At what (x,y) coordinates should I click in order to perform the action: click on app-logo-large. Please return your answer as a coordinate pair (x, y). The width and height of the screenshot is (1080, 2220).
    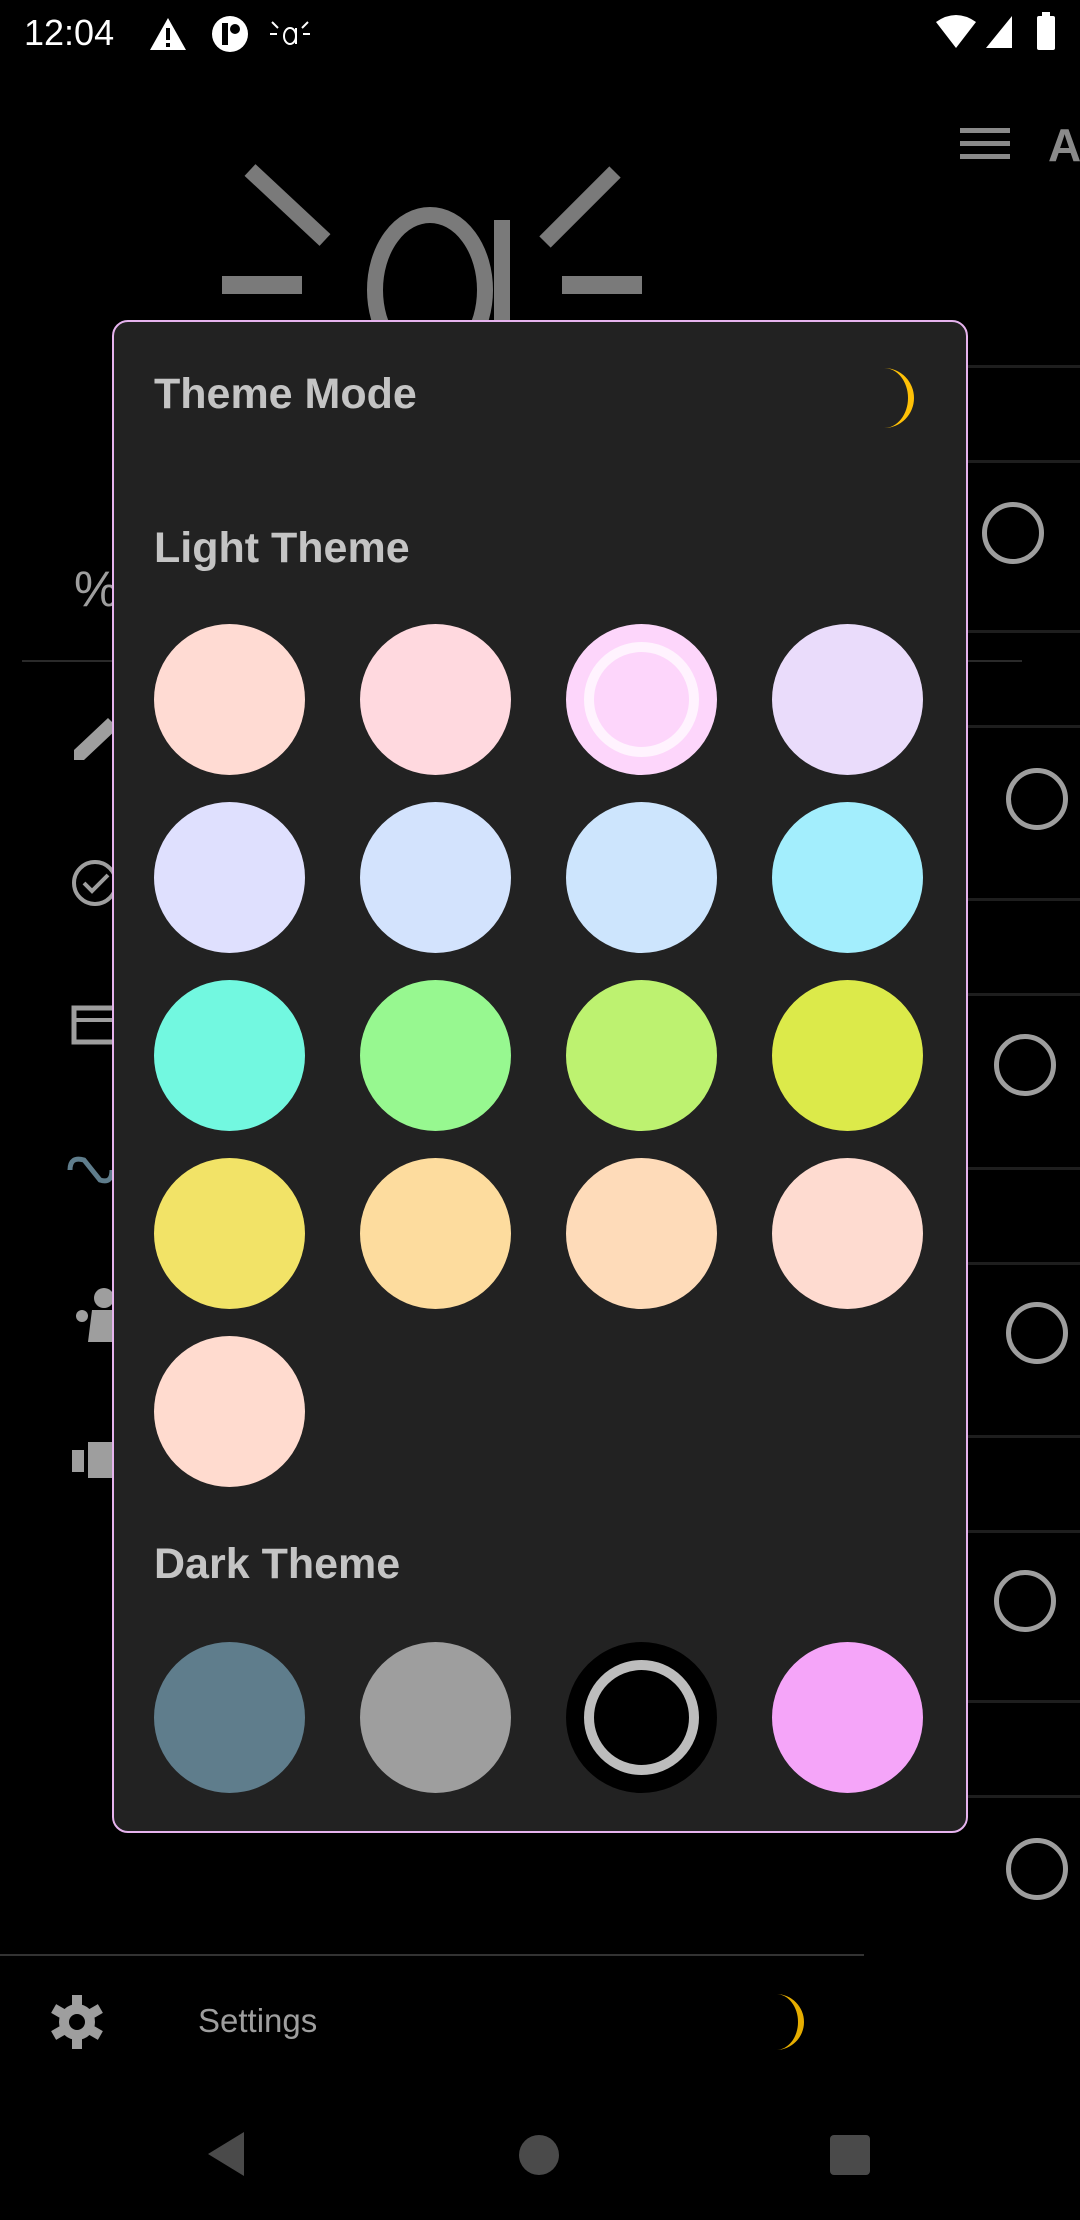
    Looking at the image, I should click on (432, 247).